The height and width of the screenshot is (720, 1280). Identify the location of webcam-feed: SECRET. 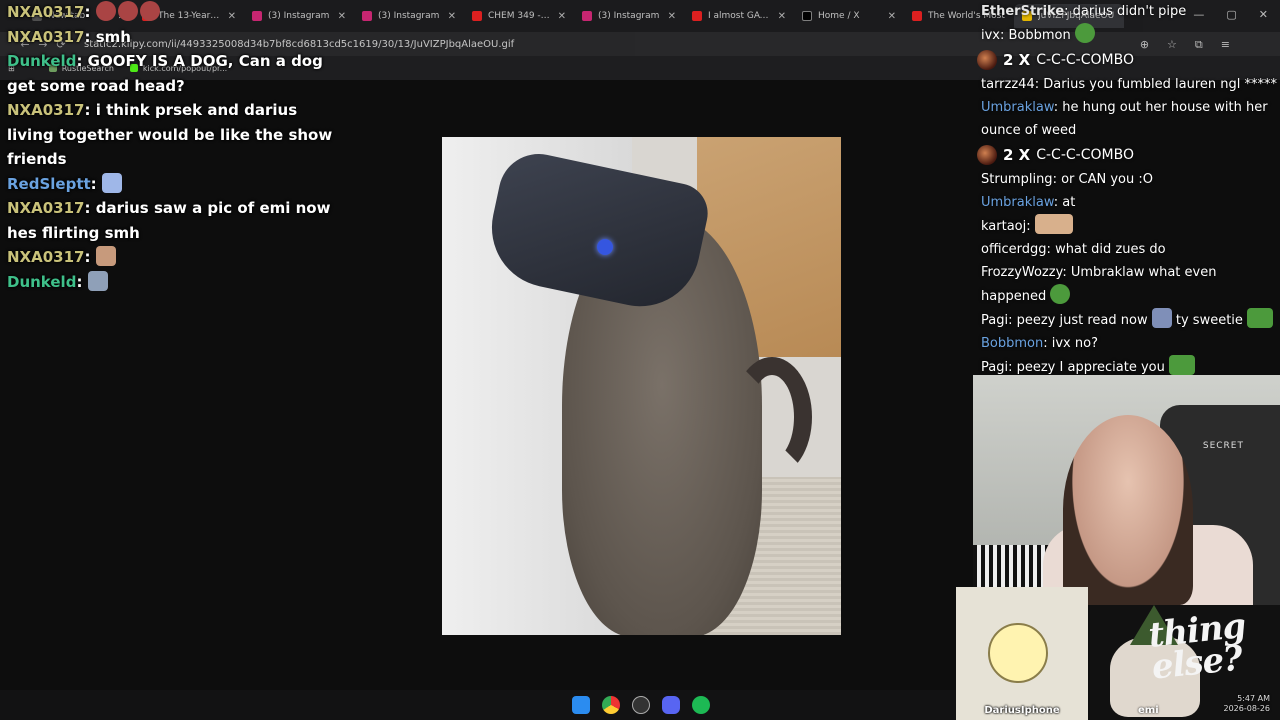
(1126, 490).